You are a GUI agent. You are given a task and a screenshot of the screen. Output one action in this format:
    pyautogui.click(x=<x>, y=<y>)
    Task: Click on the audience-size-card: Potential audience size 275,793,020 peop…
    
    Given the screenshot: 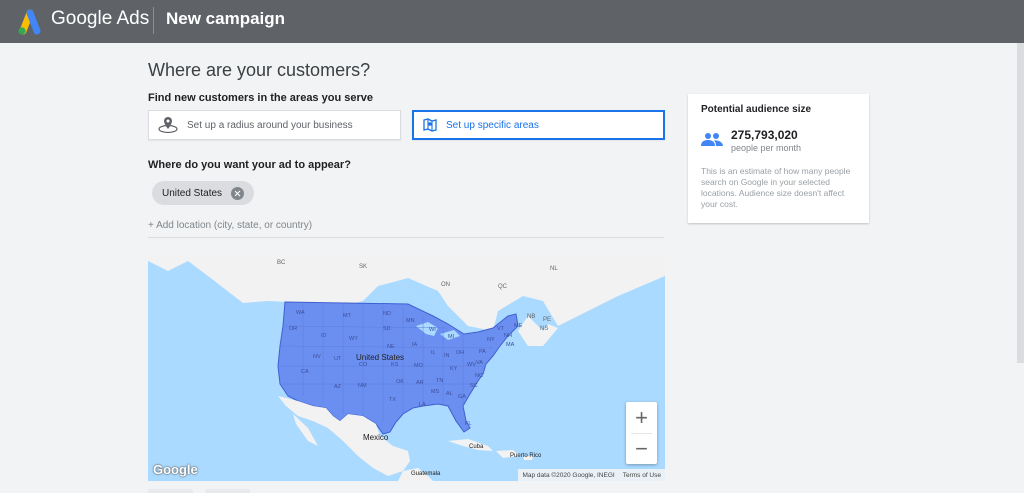 What is the action you would take?
    pyautogui.click(x=778, y=158)
    